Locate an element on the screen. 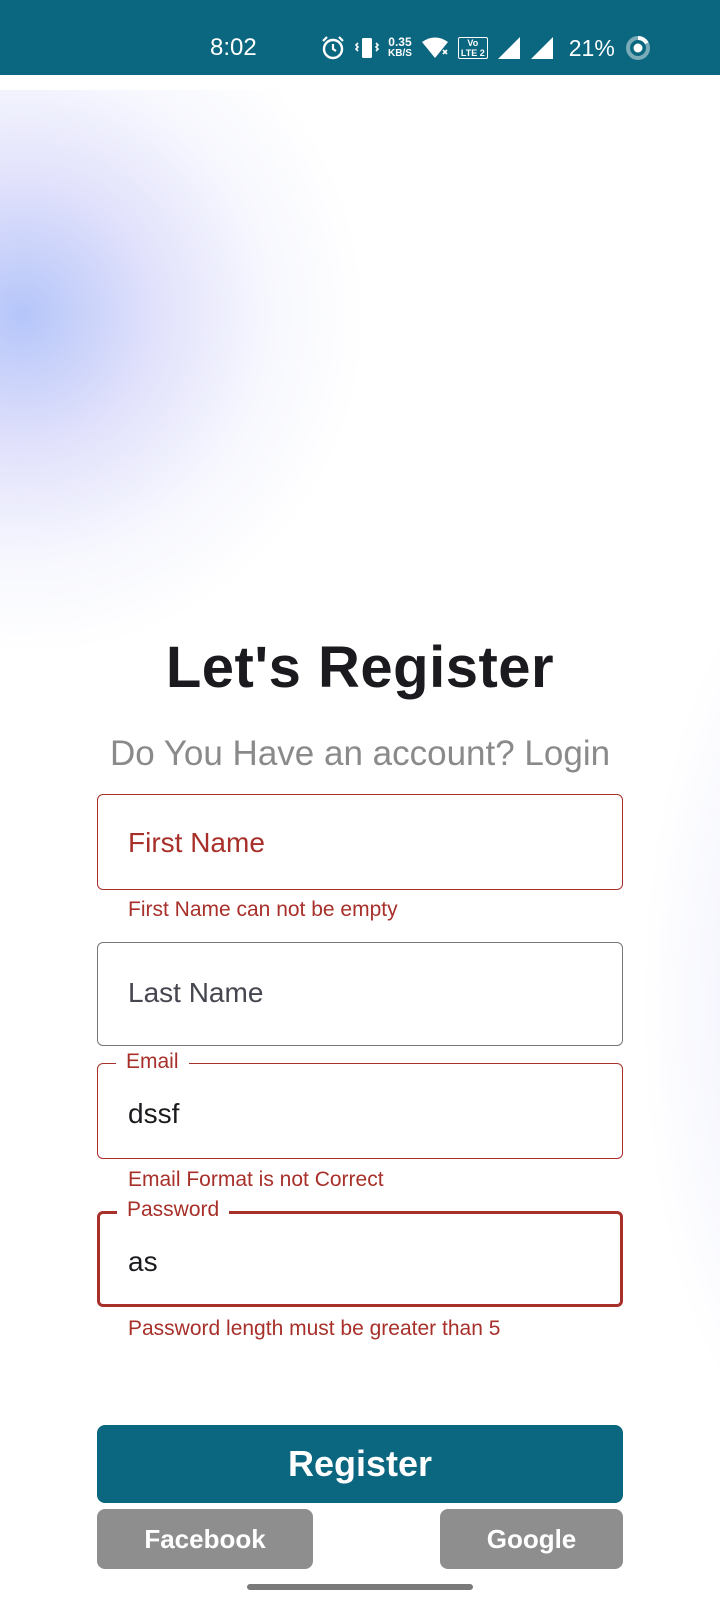 This screenshot has height=1600, width=720. volte-badge: Vo LTE 2 is located at coordinates (472, 48).